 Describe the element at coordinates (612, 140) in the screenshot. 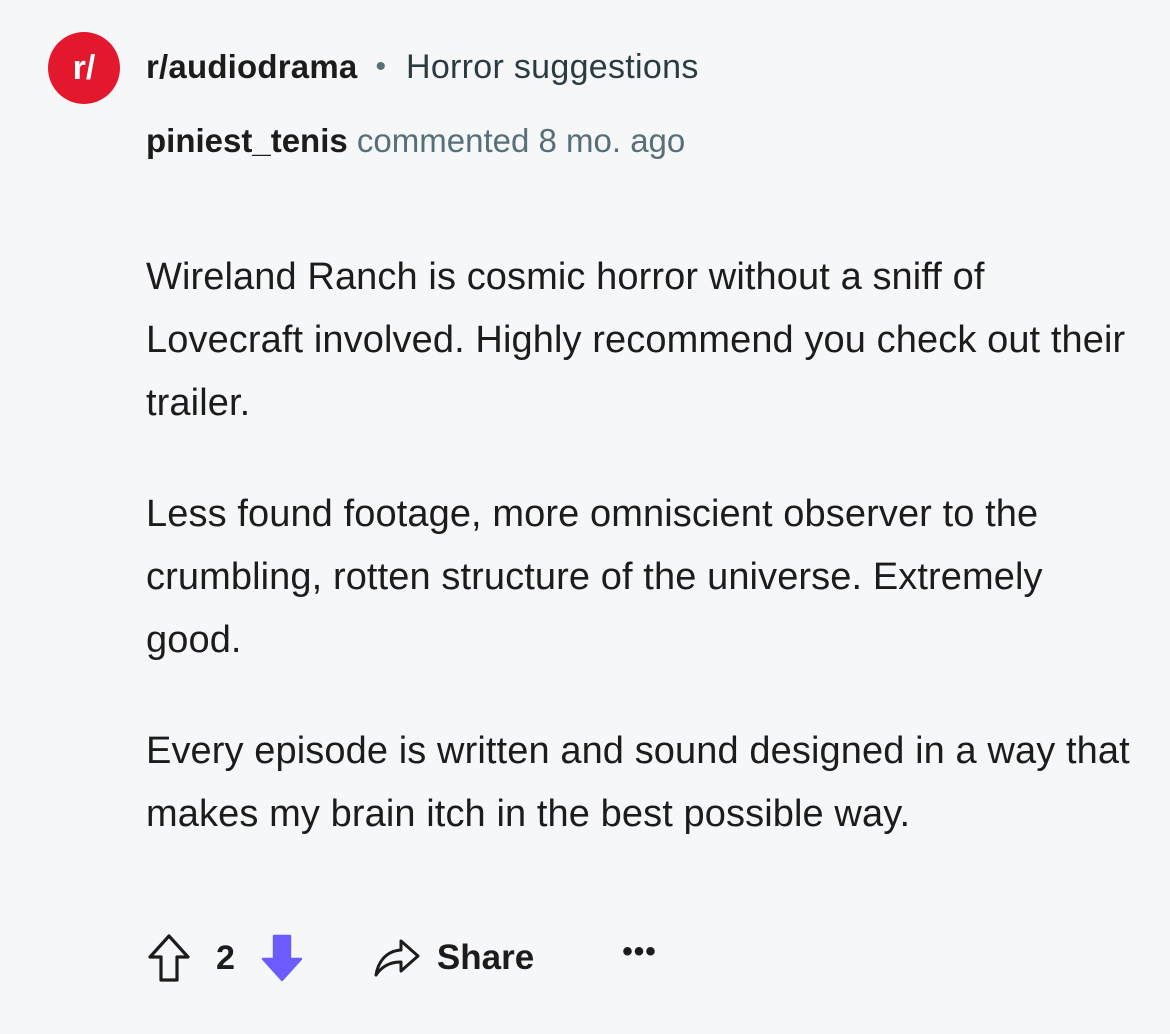

I see `comment-age: 8 mo. ago` at that location.